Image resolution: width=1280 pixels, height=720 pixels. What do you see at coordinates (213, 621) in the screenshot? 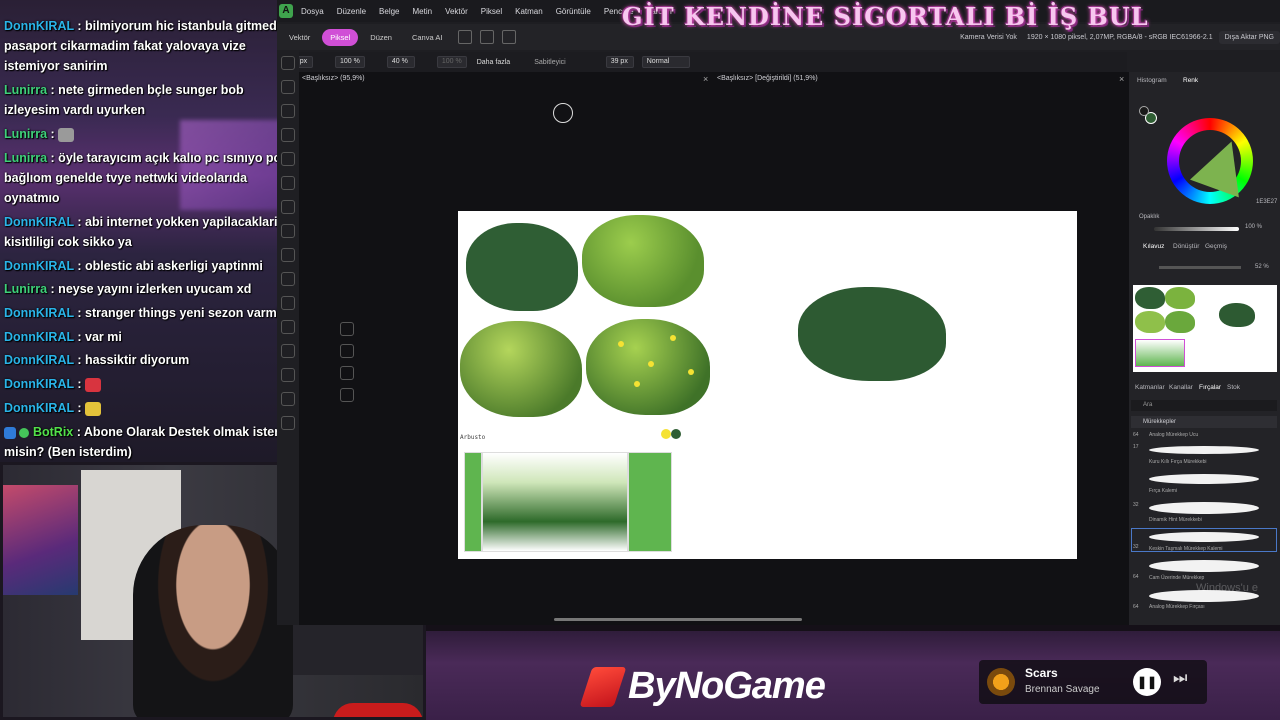
I see `streamer` at bounding box center [213, 621].